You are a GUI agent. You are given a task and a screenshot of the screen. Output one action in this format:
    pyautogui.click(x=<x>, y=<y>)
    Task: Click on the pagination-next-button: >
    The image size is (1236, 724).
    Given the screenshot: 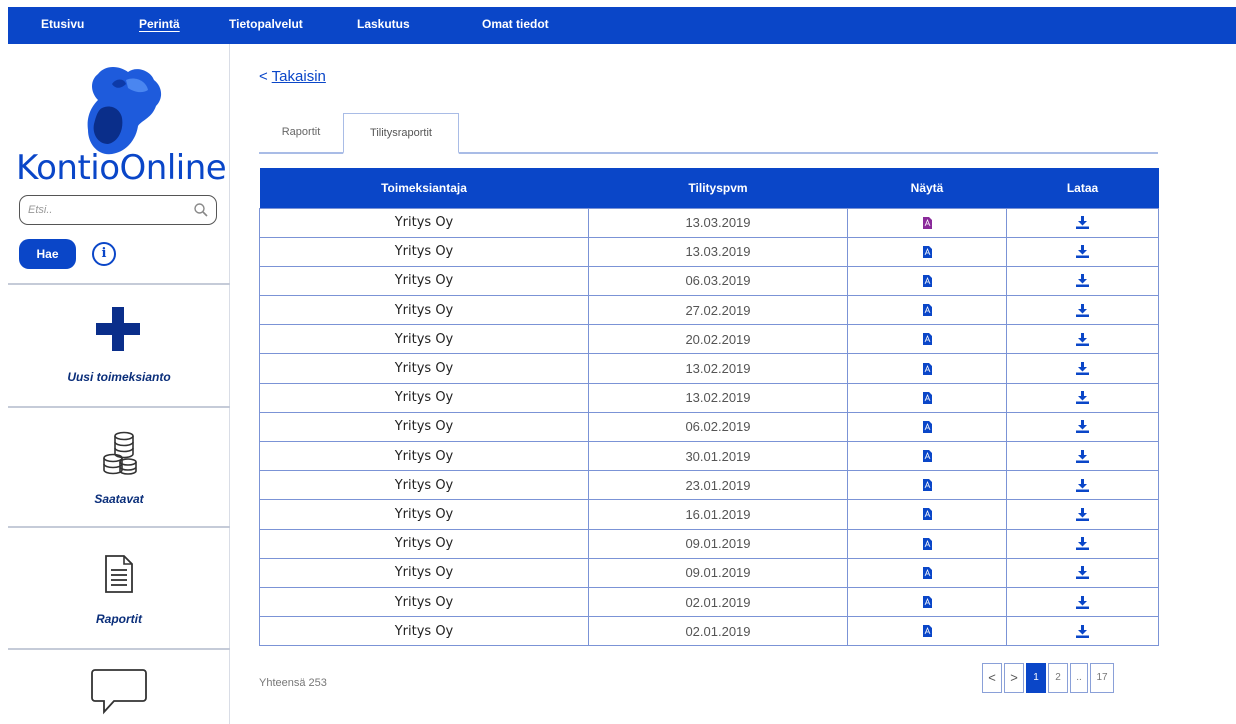 What is the action you would take?
    pyautogui.click(x=1014, y=678)
    